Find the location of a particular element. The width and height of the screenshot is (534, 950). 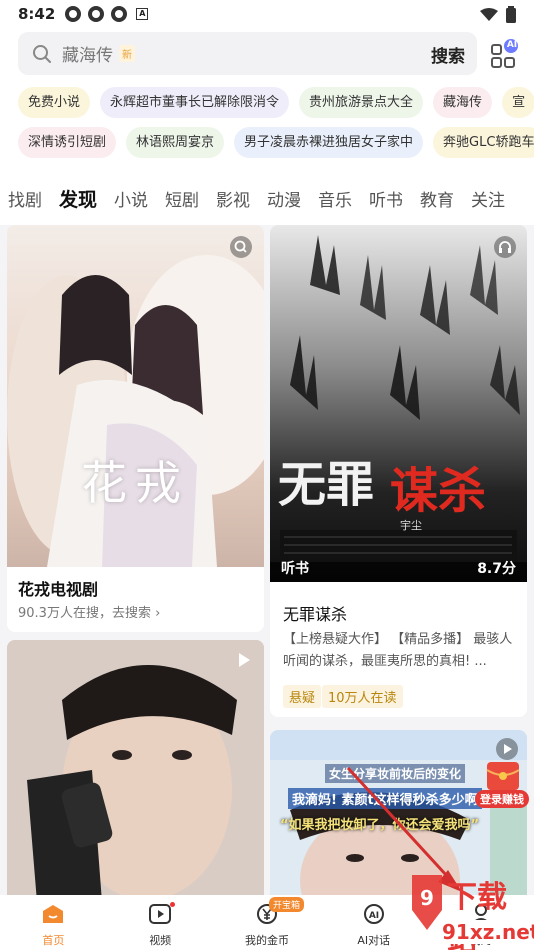

ai-badge: AI is located at coordinates (512, 45).